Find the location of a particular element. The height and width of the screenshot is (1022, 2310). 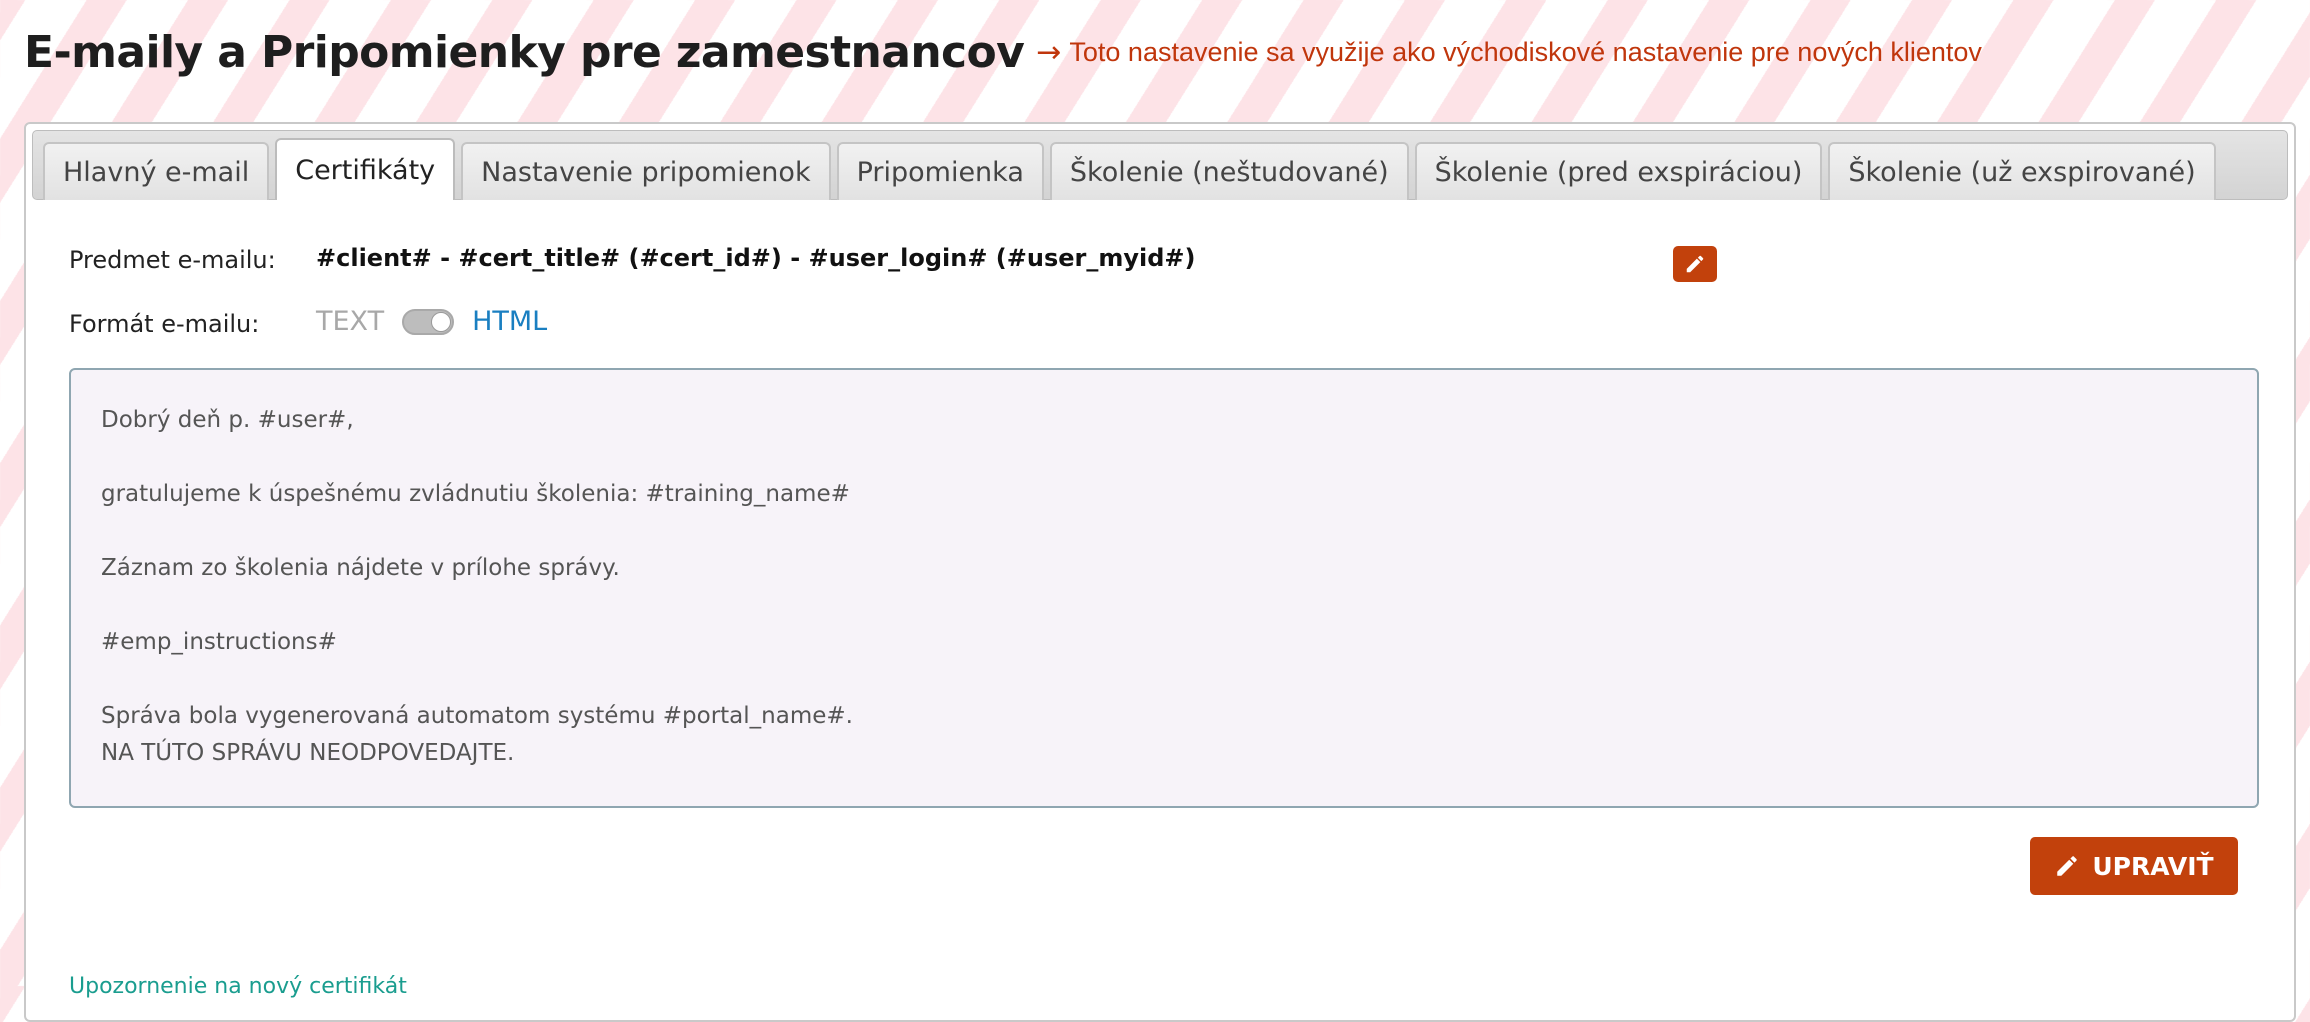

tab-skolenie-pred-exspiraciou: Školenie (pred exspiráciou) is located at coordinates (1618, 171).